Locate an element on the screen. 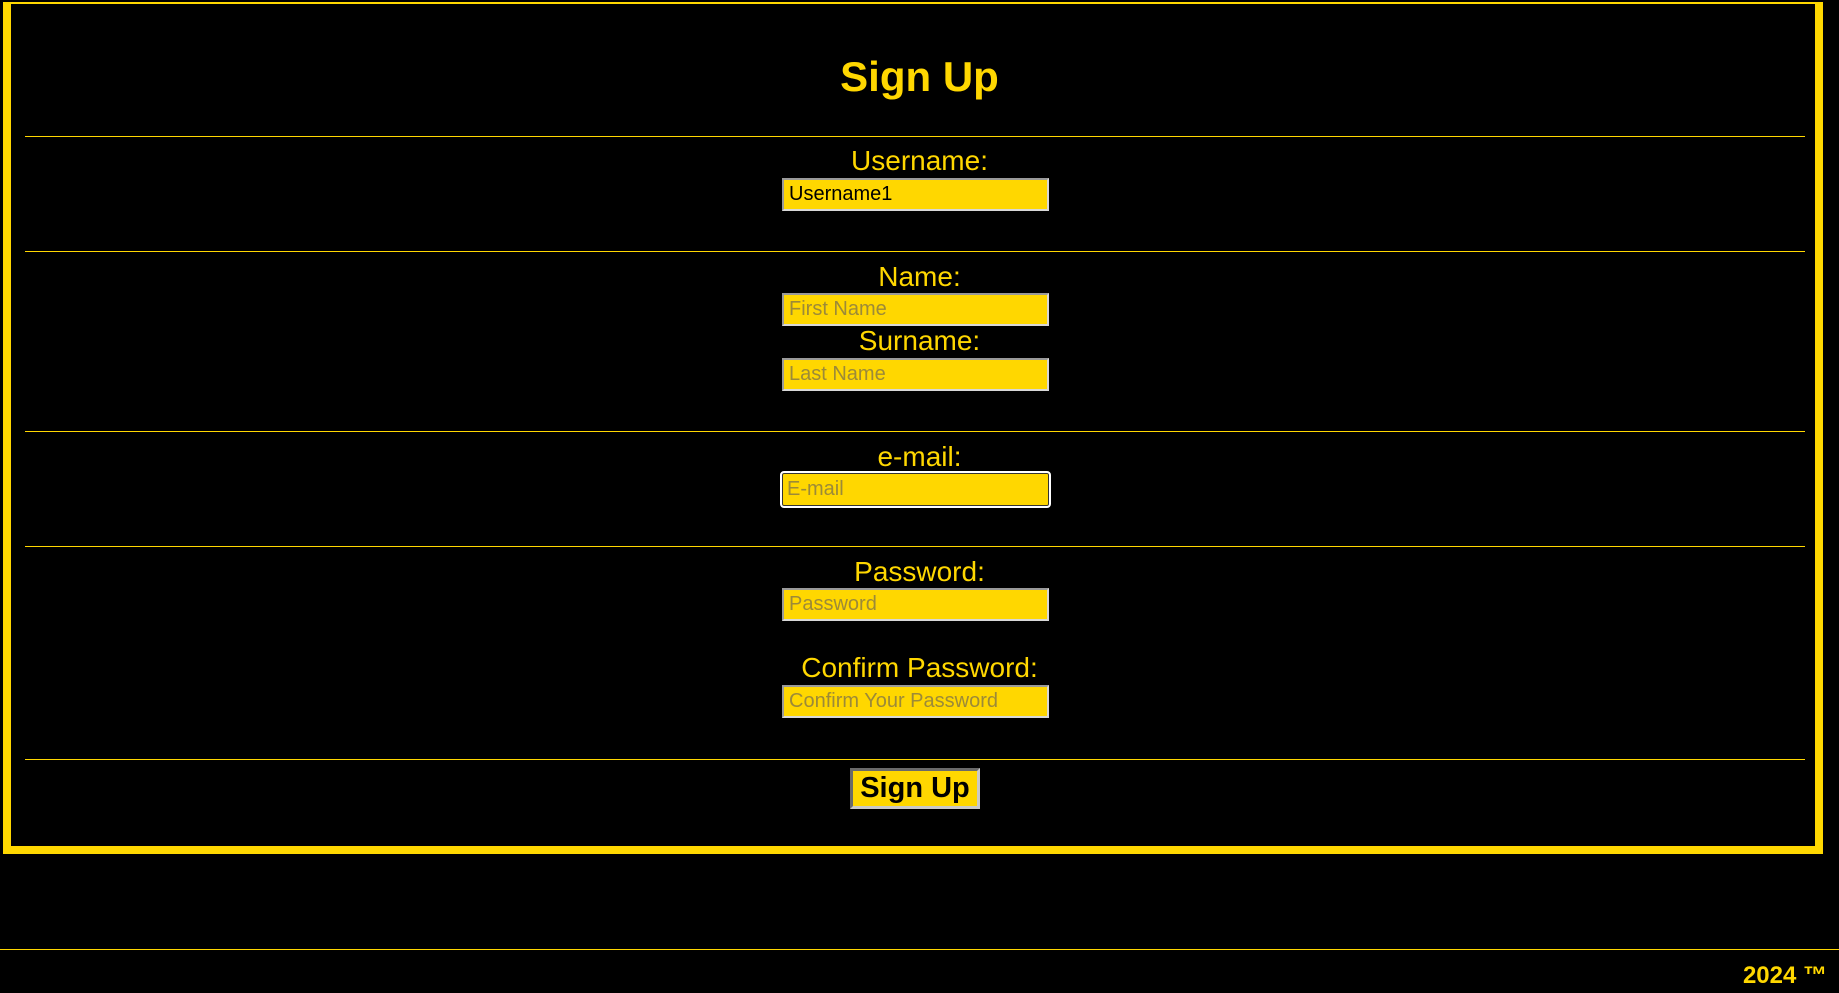  name-label: Name: is located at coordinates (919, 276).